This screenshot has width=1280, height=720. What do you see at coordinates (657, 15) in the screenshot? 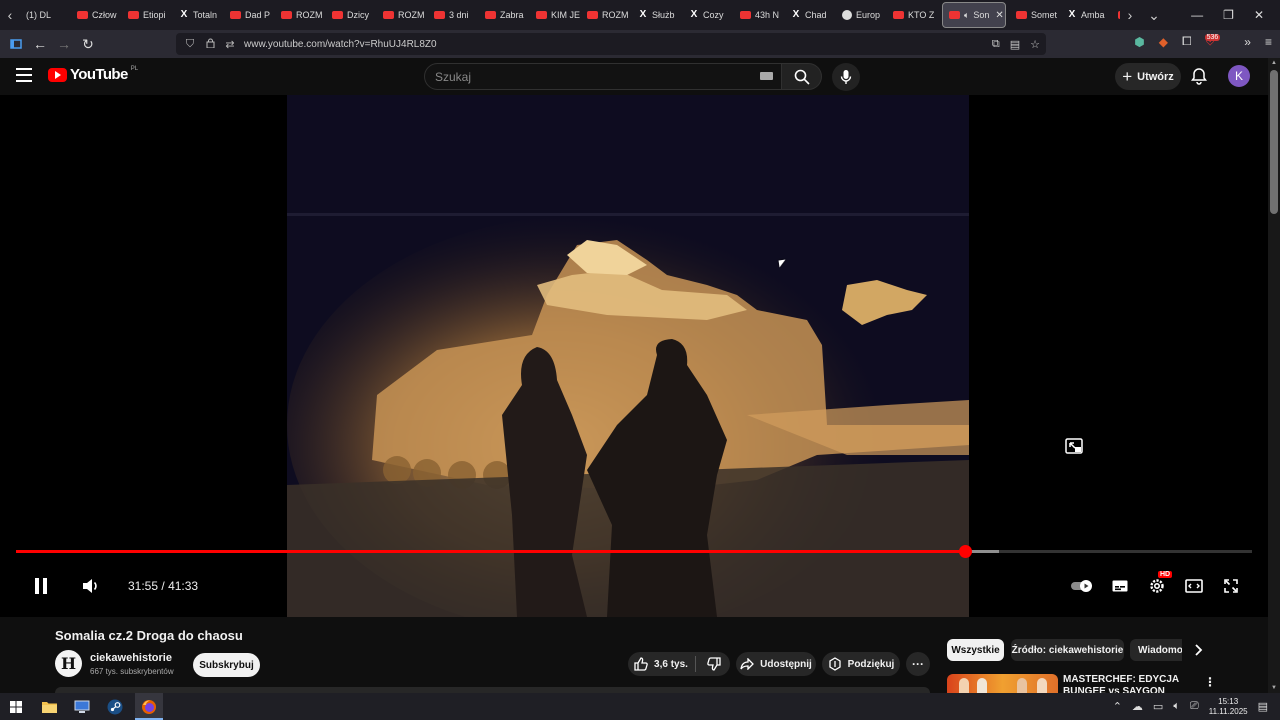
I see `browser-tab: X Służb` at bounding box center [657, 15].